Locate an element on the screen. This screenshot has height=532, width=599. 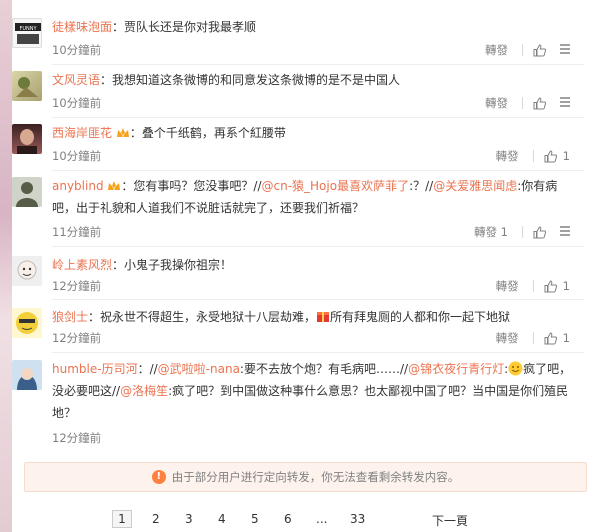
list-item: 文风灵语：我想知道这条微博的和同意发这条微博的是不是中国人 10分鐘前 轉發 is located at coordinates (292, 91).